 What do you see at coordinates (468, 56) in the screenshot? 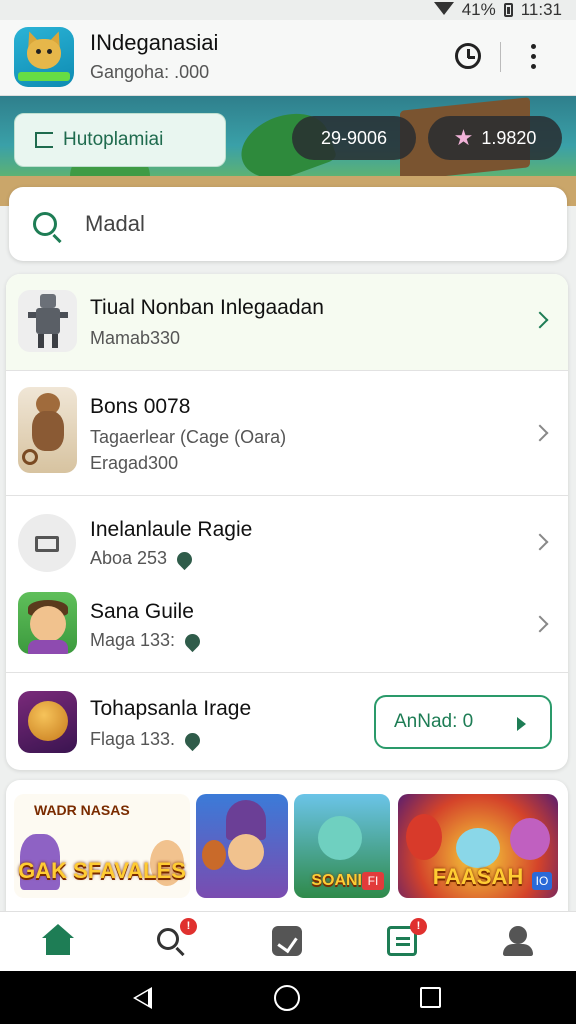
I see `alarm-clock-icon` at bounding box center [468, 56].